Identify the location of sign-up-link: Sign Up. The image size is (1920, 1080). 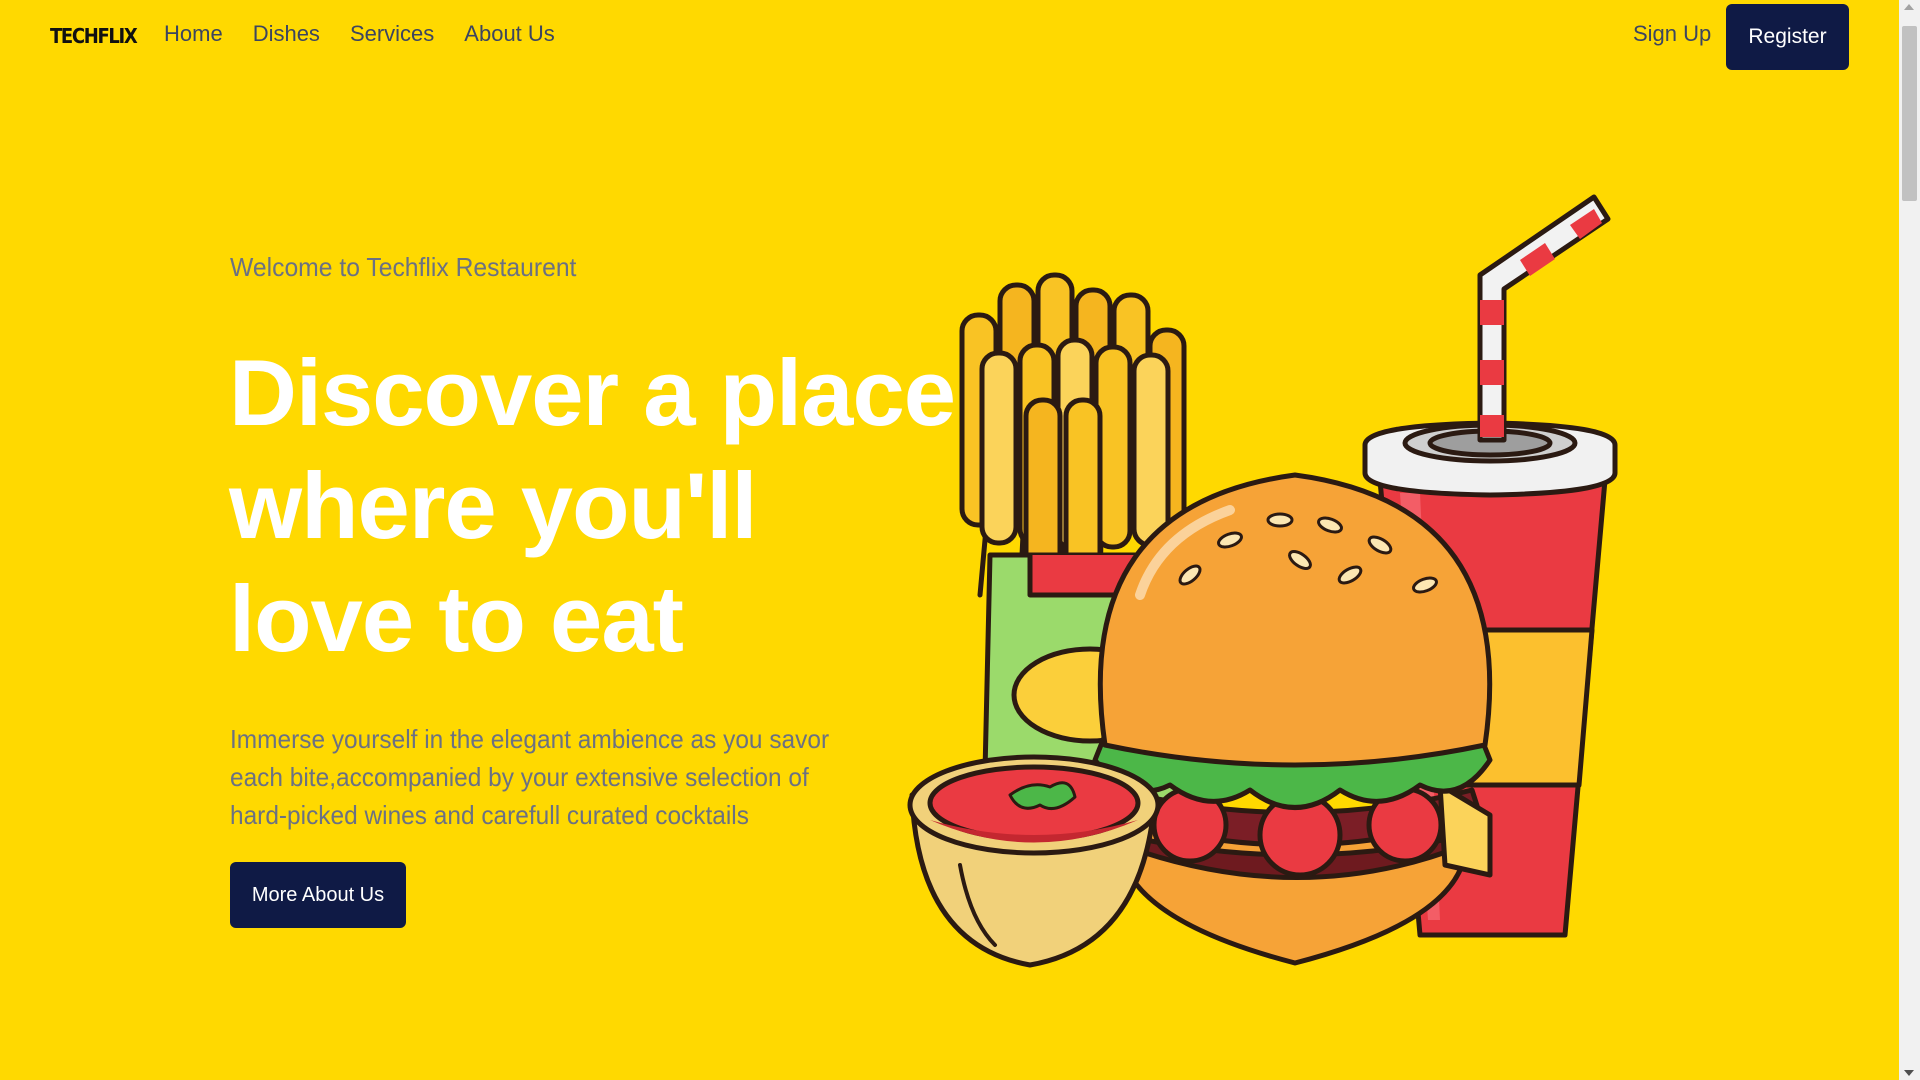
(1672, 34).